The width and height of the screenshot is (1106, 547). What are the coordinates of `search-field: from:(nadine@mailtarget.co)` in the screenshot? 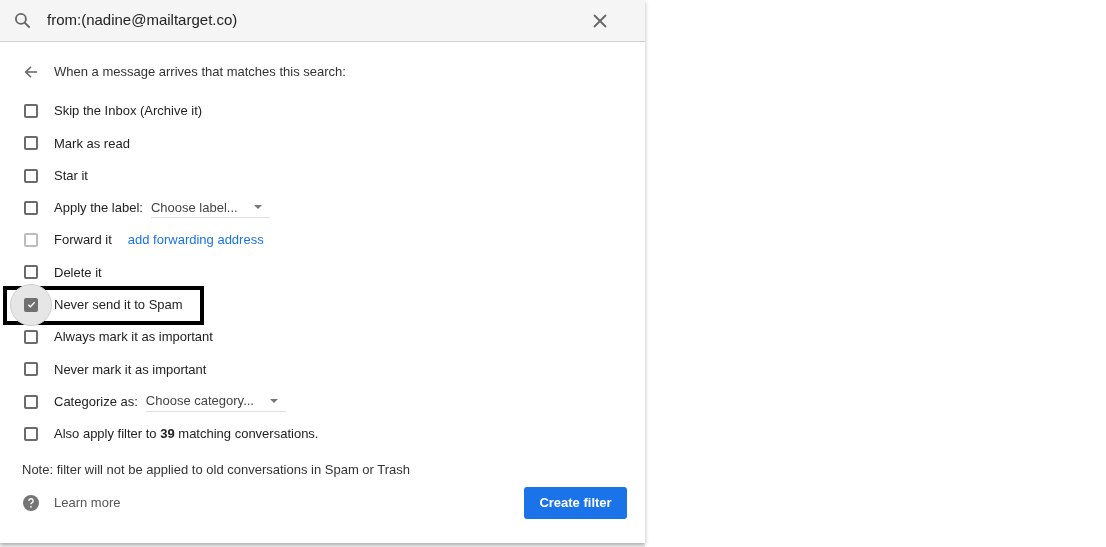 It's located at (320, 20).